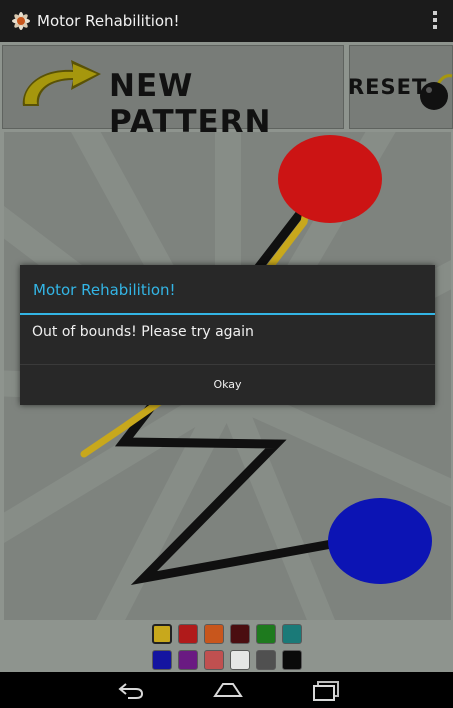 Image resolution: width=453 pixels, height=708 pixels. What do you see at coordinates (227, 314) in the screenshot?
I see `dialog-title-divider` at bounding box center [227, 314].